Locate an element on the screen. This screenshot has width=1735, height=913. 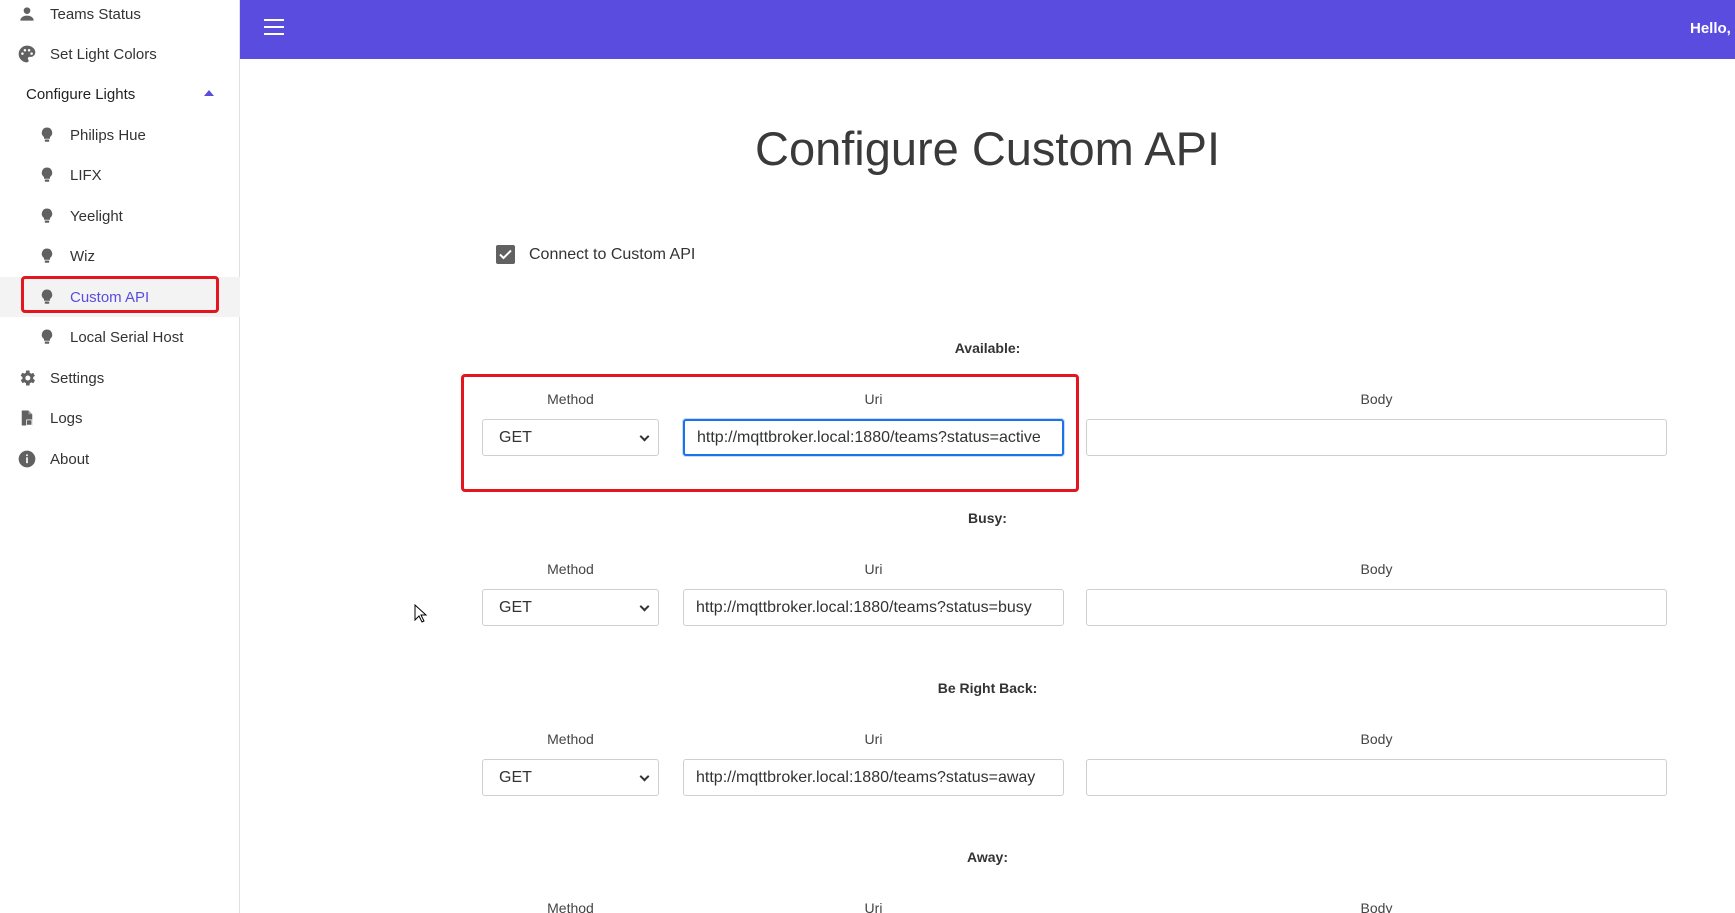
sidebar-item-label: Local Serial Host is located at coordinates (127, 337).